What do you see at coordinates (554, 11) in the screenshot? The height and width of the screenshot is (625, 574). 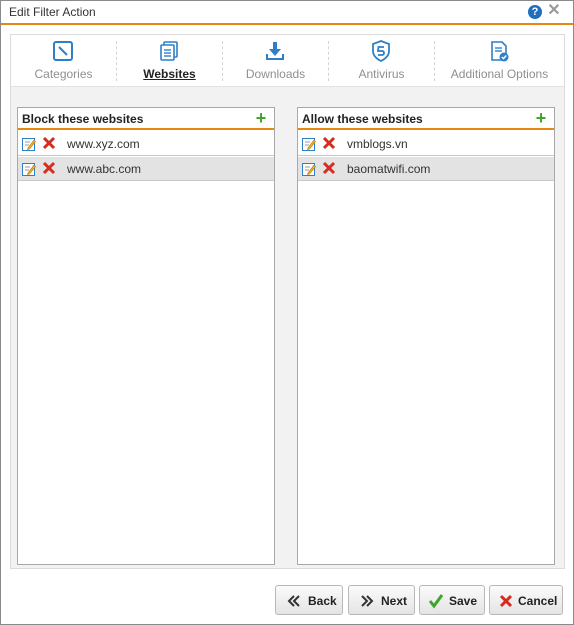 I see `close-icon: ✕` at bounding box center [554, 11].